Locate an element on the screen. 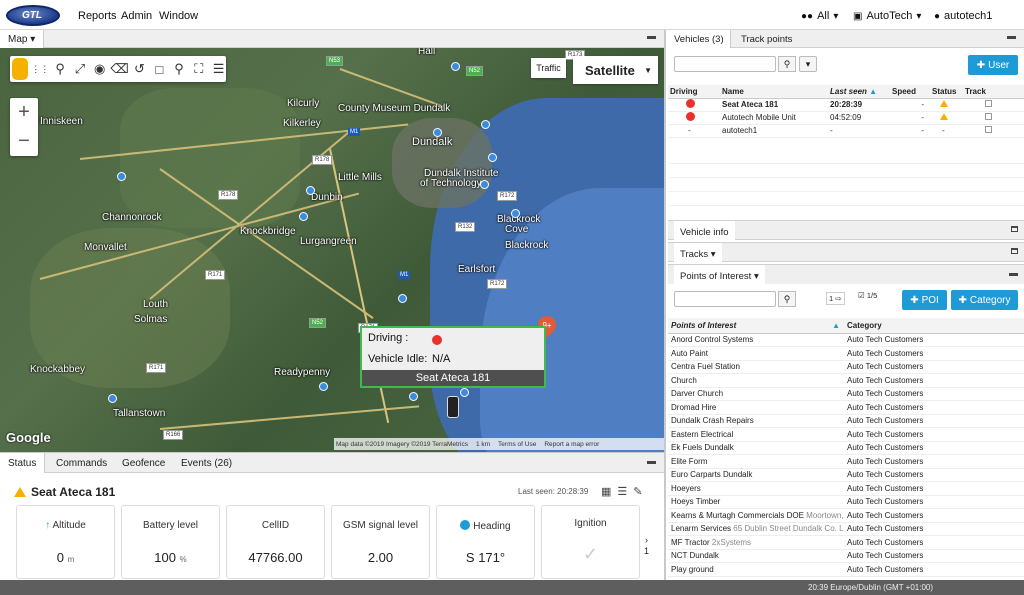 Image resolution: width=1024 pixels, height=595 pixels. select-area-icon: □ is located at coordinates (159, 69).